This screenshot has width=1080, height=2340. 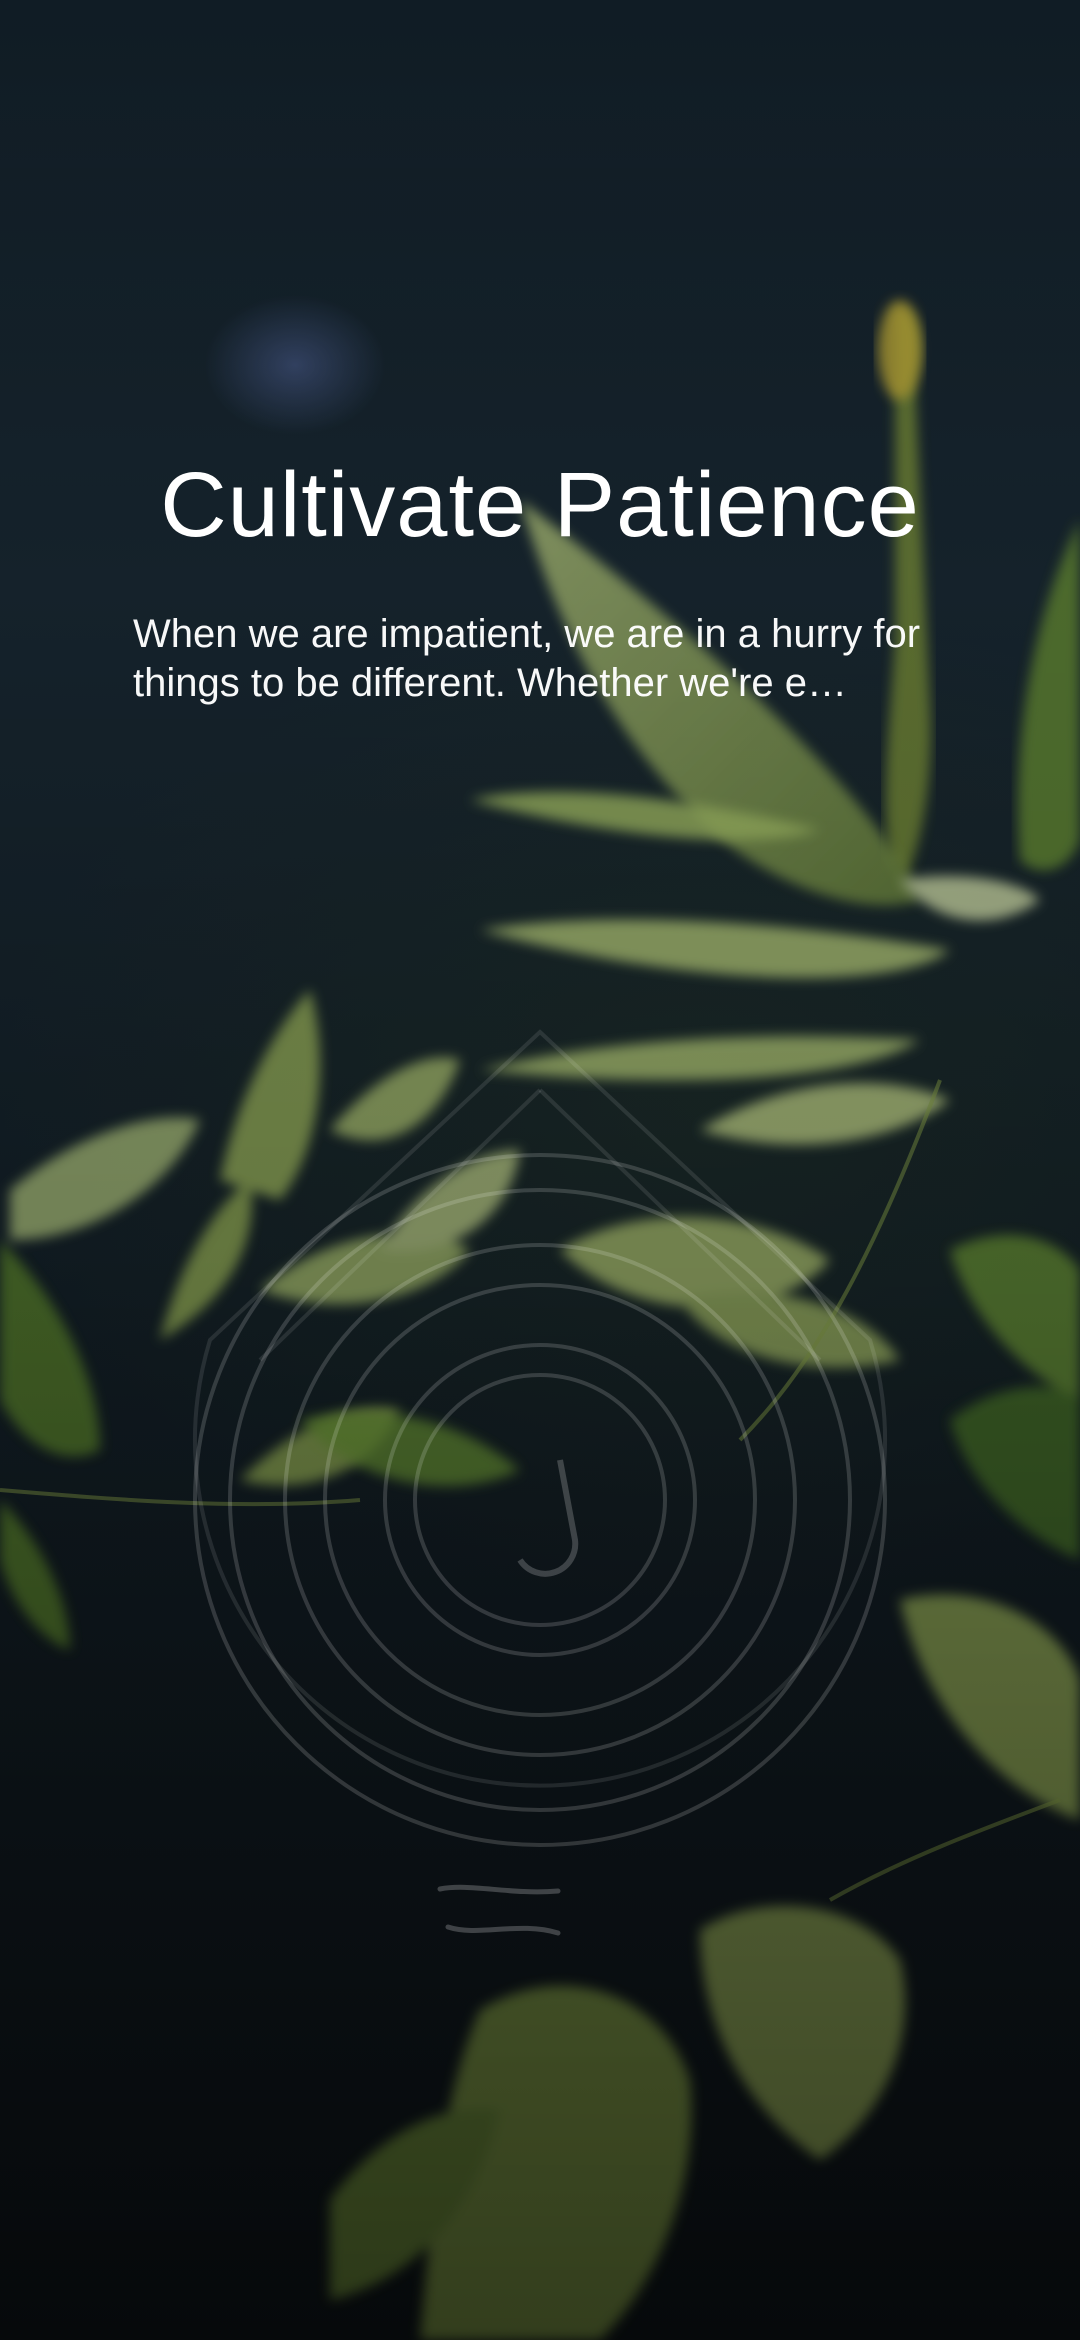 What do you see at coordinates (540, 505) in the screenshot?
I see `page-title: Cultivate Patience` at bounding box center [540, 505].